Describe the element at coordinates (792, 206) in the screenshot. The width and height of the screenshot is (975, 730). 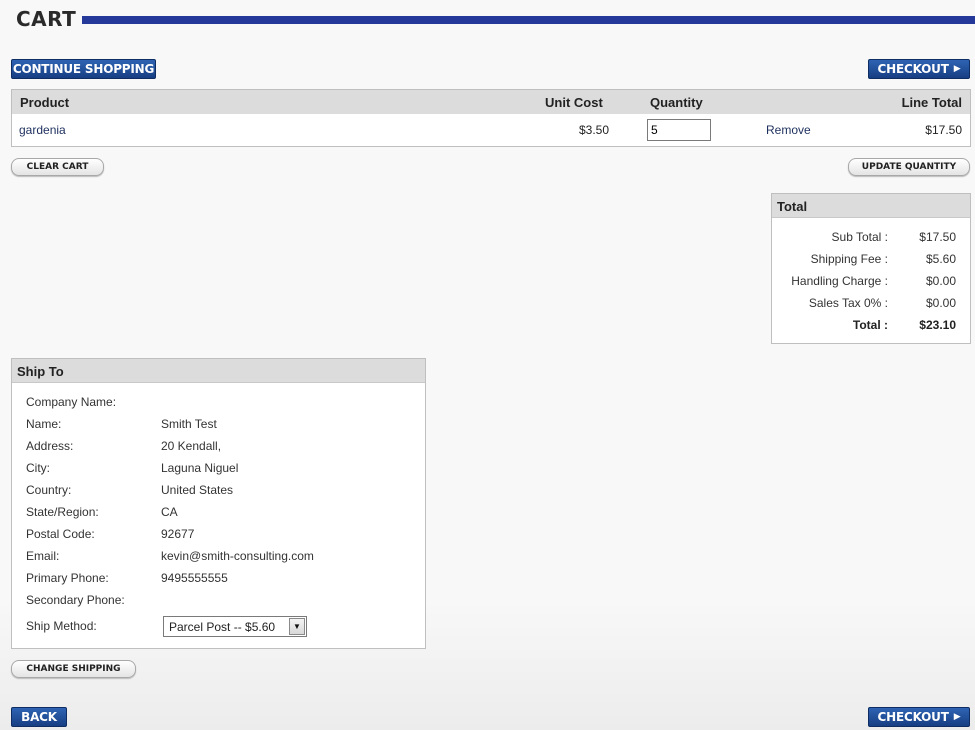
I see `total-heading: Total` at that location.